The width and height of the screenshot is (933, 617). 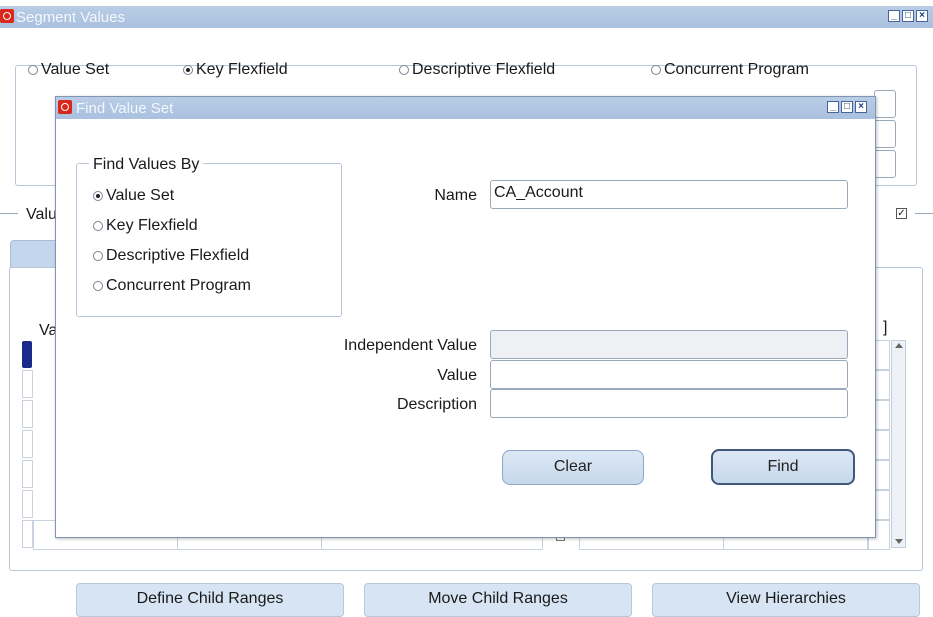 I want to click on dialog-titlebar: Find Value Set _ □ ×, so click(x=465, y=108).